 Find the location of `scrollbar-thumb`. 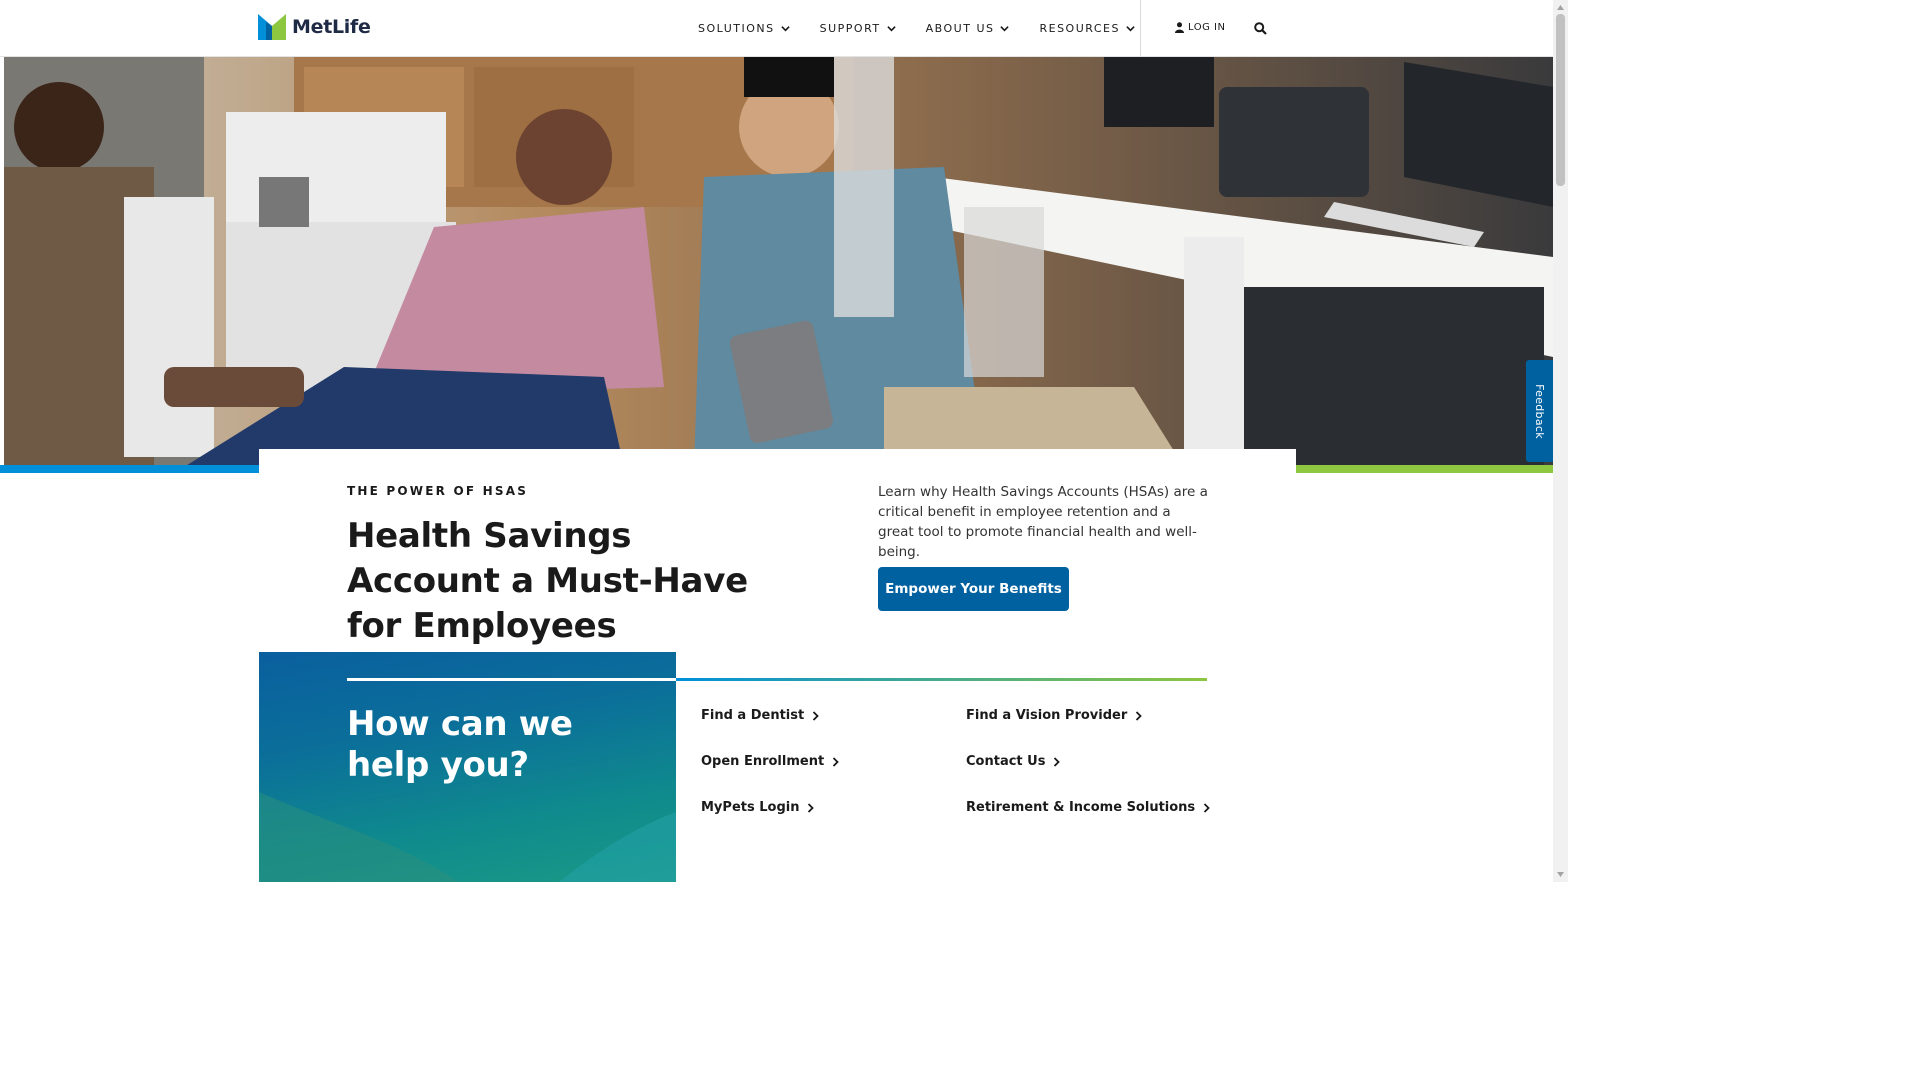

scrollbar-thumb is located at coordinates (1560, 100).